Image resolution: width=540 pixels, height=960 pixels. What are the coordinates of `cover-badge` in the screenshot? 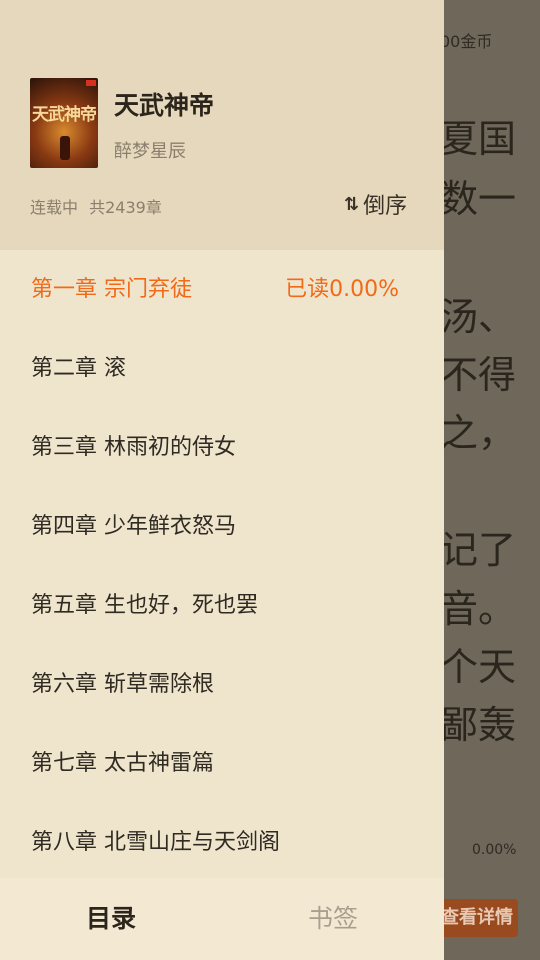 It's located at (91, 83).